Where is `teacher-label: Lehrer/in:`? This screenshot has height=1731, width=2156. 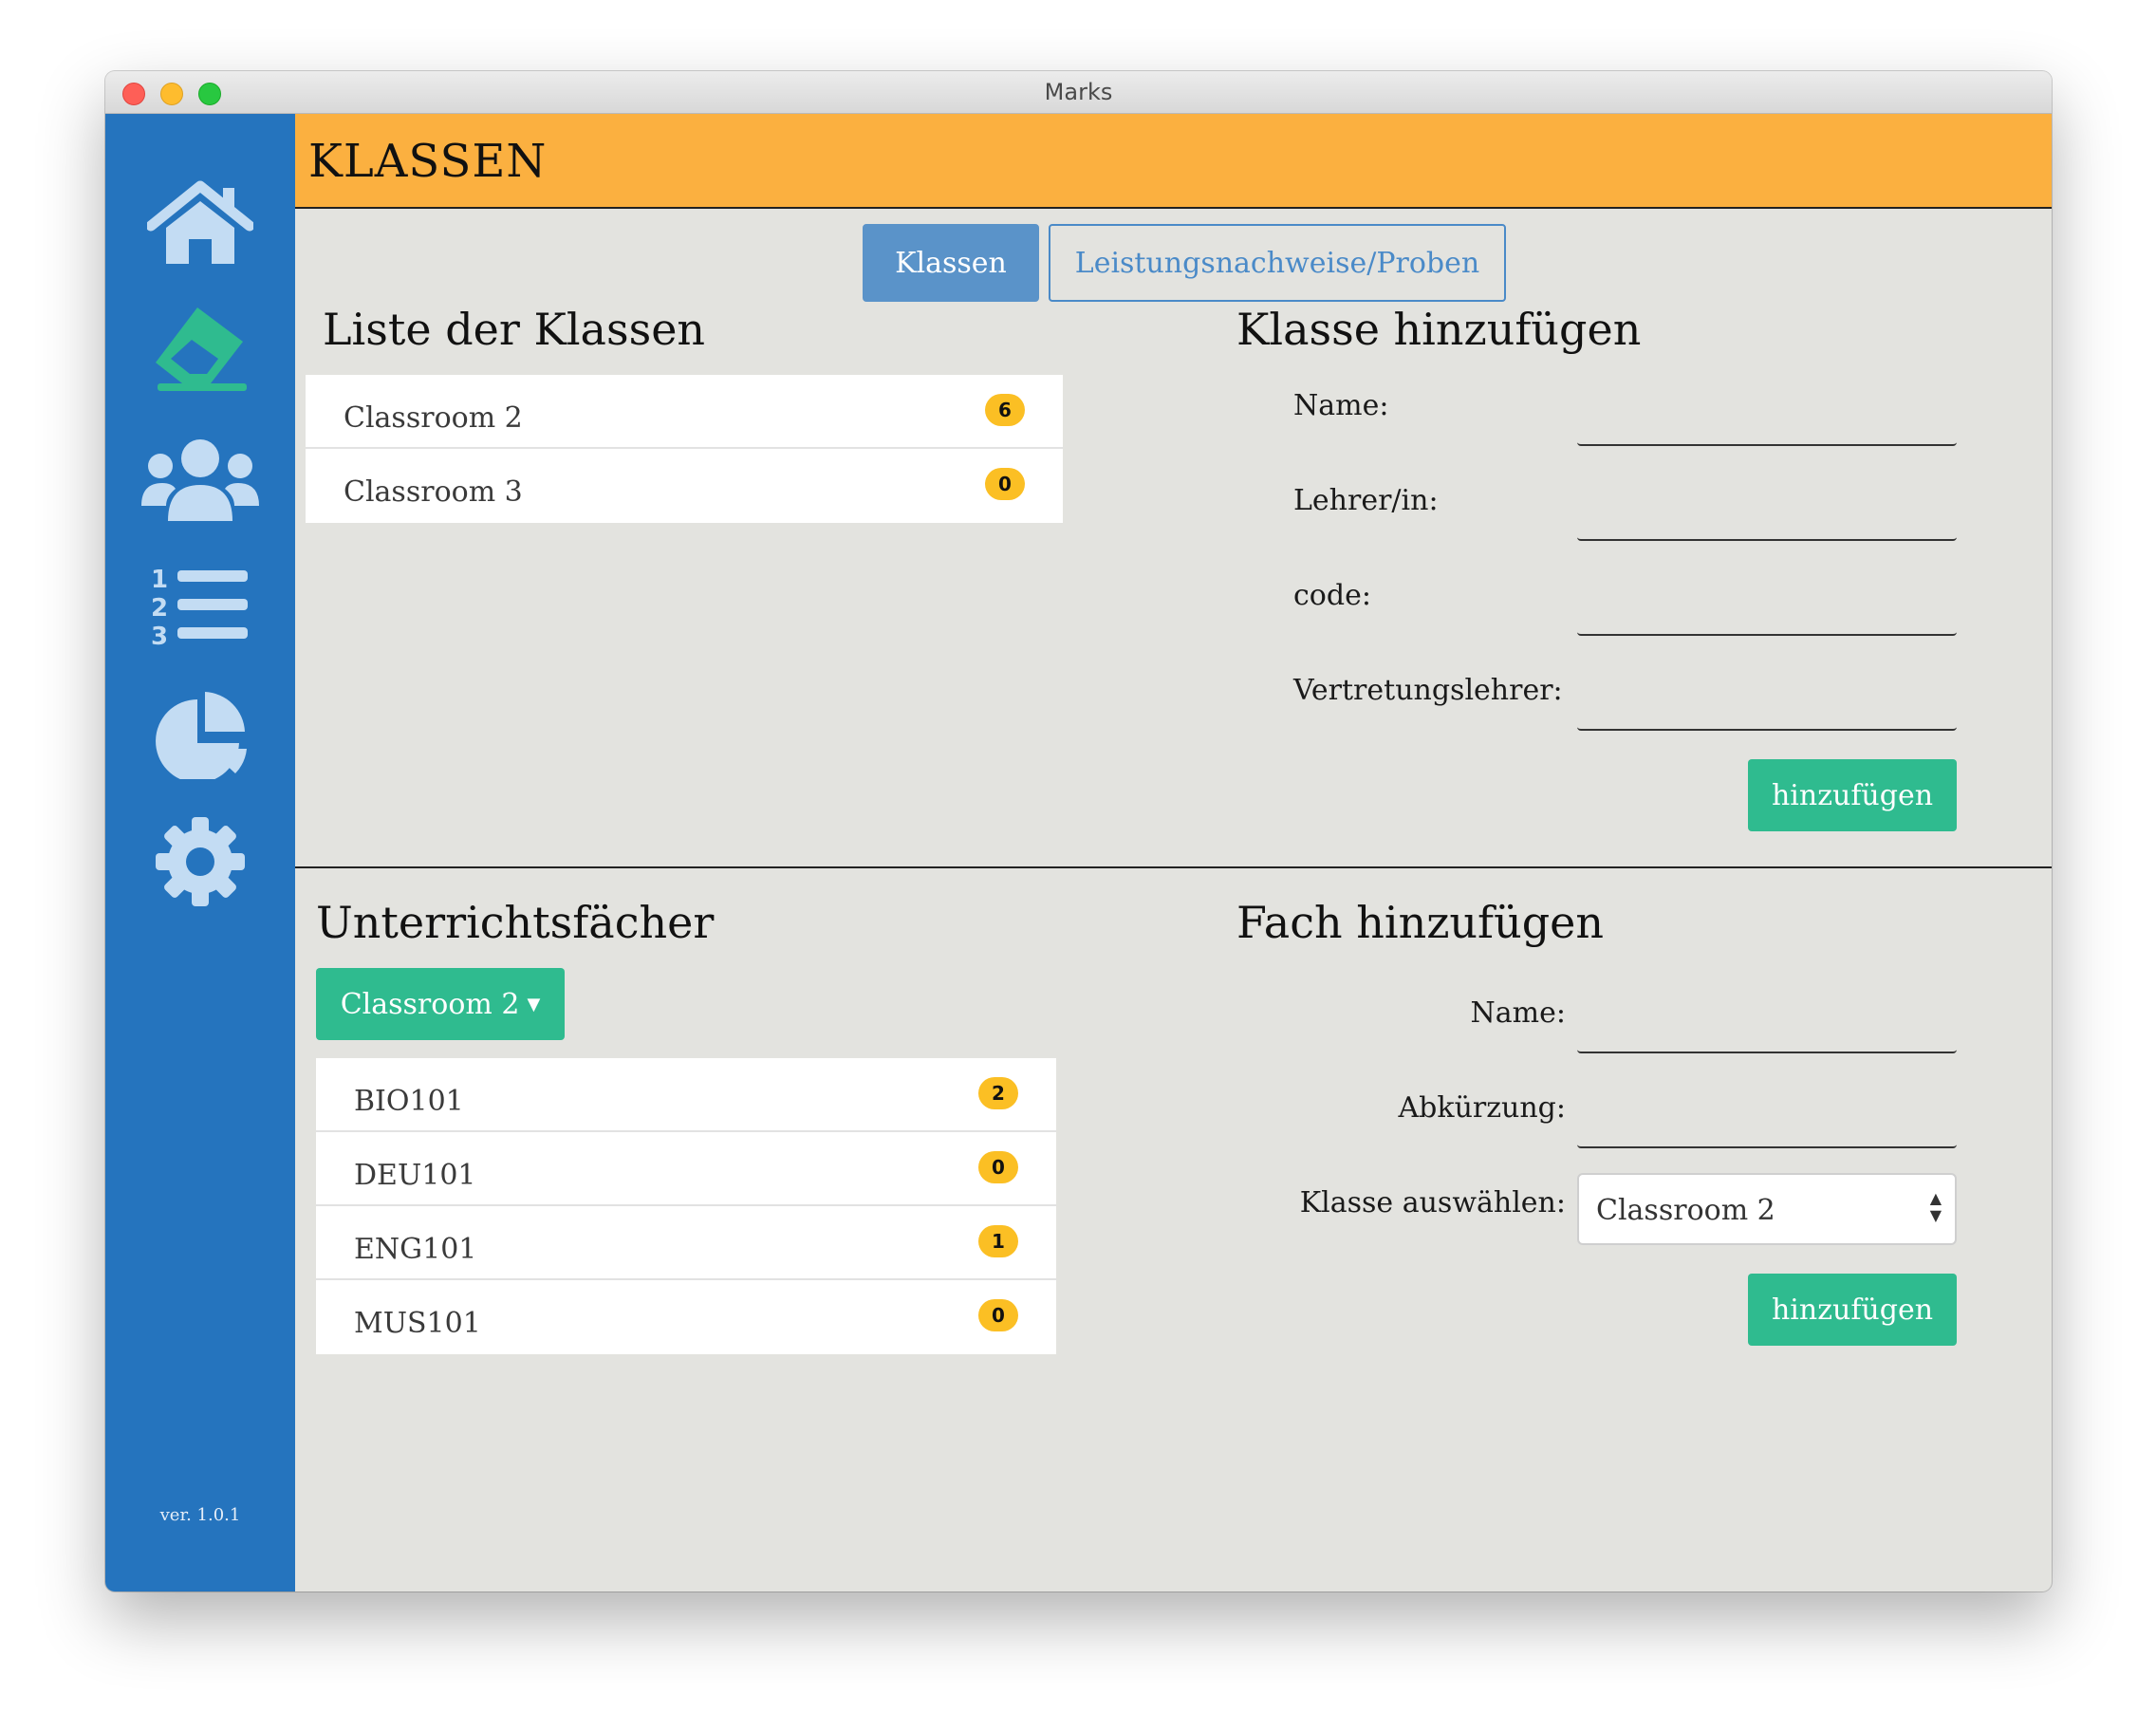
teacher-label: Lehrer/in: is located at coordinates (1366, 500).